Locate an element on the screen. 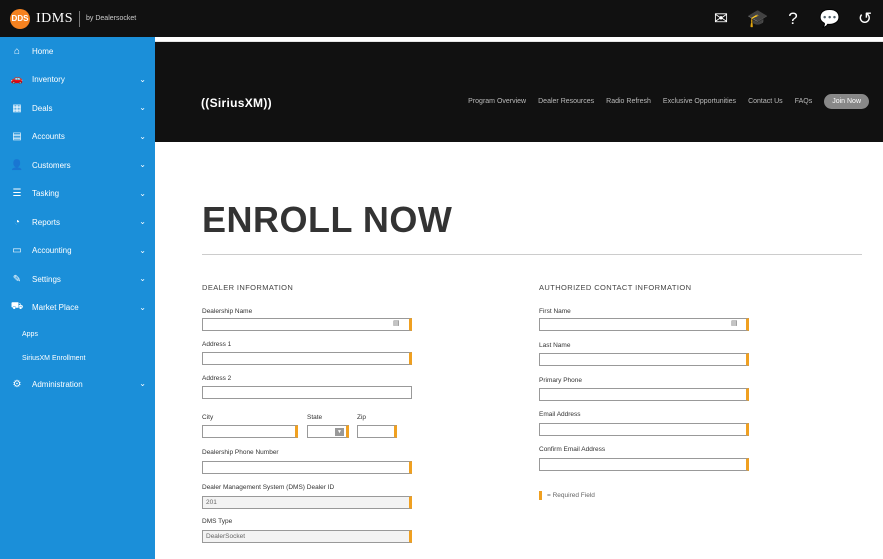 The width and height of the screenshot is (883, 559). dealership-phone-label: Dealership Phone Number is located at coordinates (240, 452).